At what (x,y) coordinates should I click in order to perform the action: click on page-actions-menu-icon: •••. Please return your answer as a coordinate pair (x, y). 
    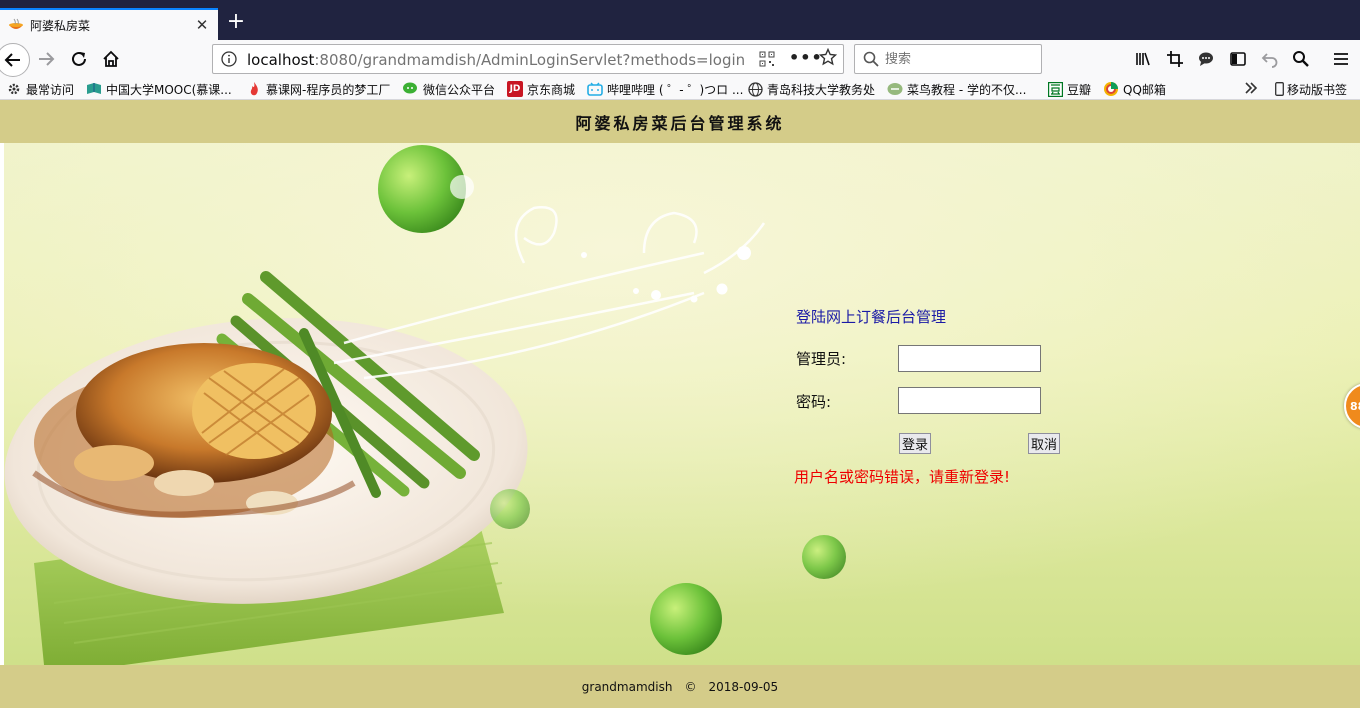
    Looking at the image, I should click on (806, 57).